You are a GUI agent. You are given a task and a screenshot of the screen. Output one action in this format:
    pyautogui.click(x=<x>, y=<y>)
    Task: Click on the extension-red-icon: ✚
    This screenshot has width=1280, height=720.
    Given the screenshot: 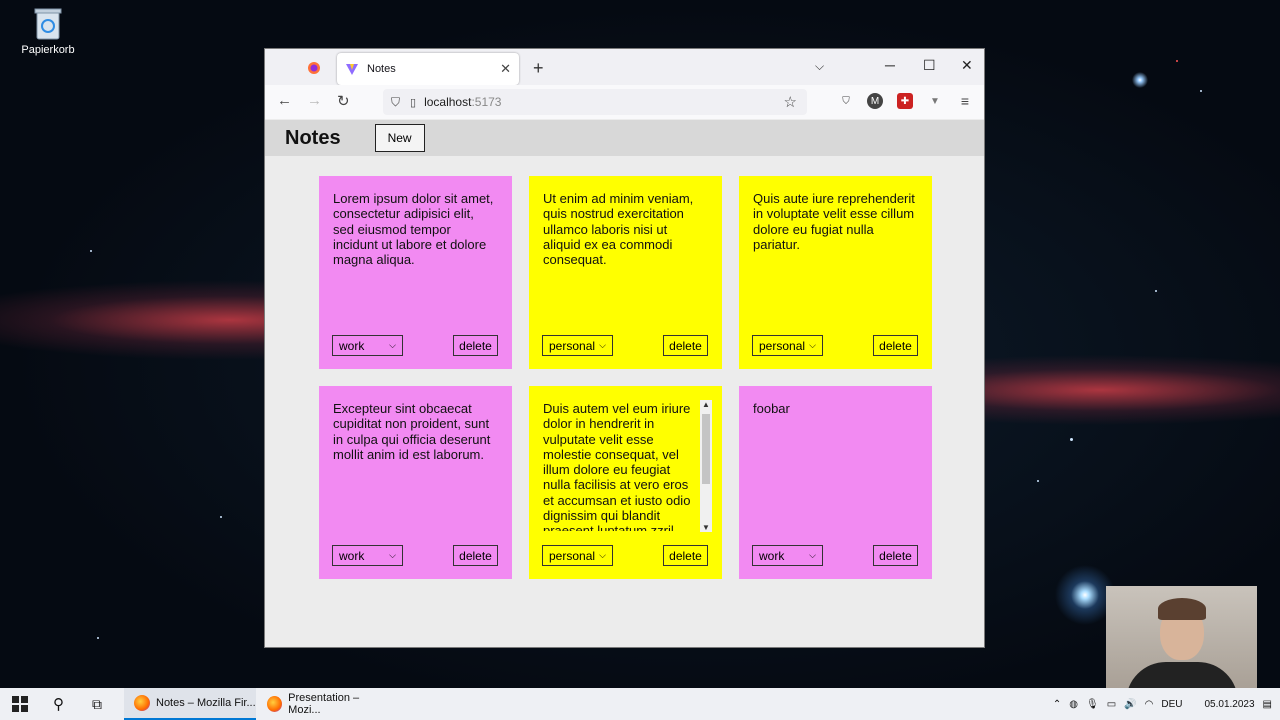 What is the action you would take?
    pyautogui.click(x=905, y=101)
    